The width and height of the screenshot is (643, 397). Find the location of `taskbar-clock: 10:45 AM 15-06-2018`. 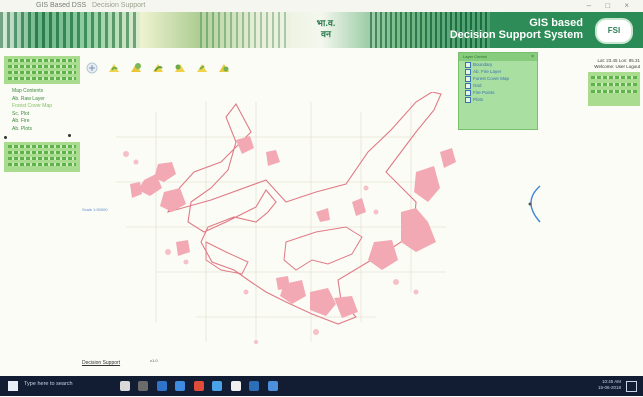

taskbar-clock: 10:45 AM 15-06-2018 is located at coordinates (609, 385).